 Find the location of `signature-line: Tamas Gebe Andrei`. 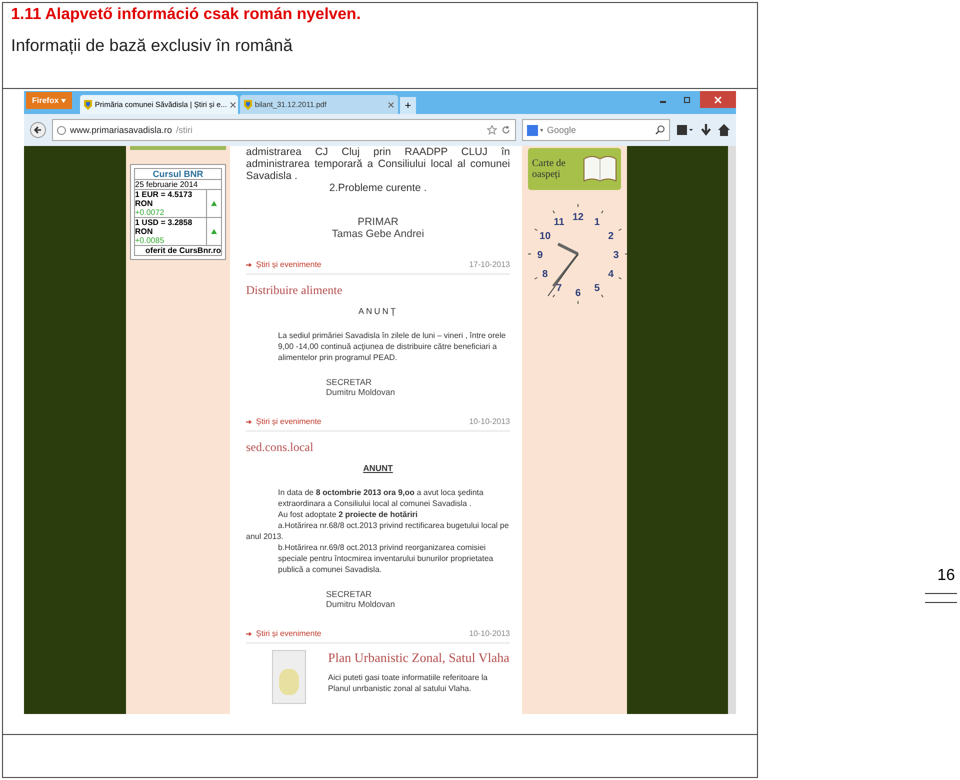

signature-line: Tamas Gebe Andrei is located at coordinates (378, 234).